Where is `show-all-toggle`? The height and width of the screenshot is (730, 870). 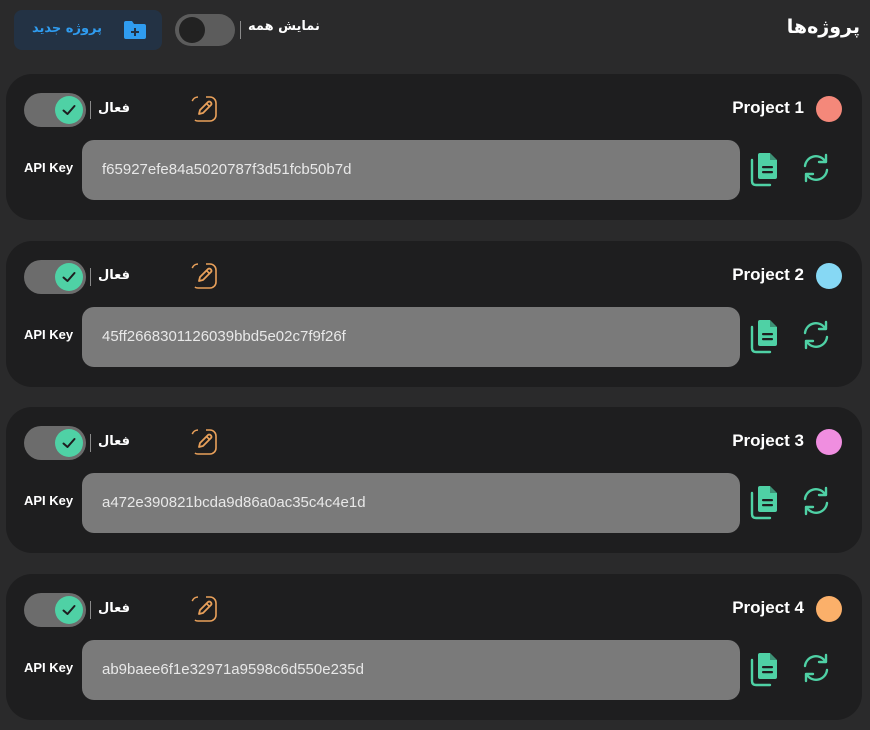
show-all-toggle is located at coordinates (205, 30).